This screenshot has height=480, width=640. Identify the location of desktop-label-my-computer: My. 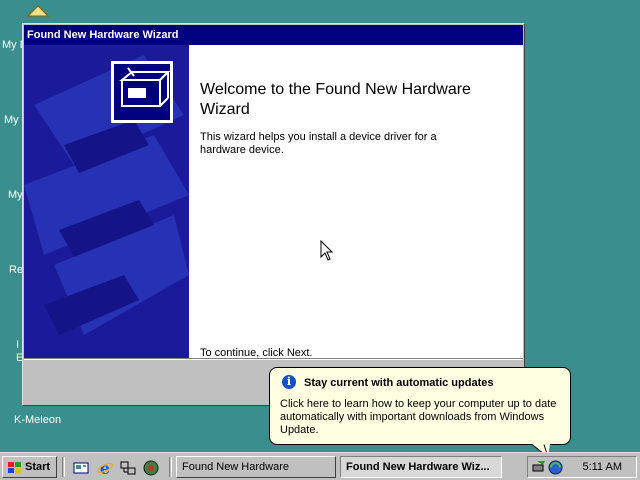
(11, 120).